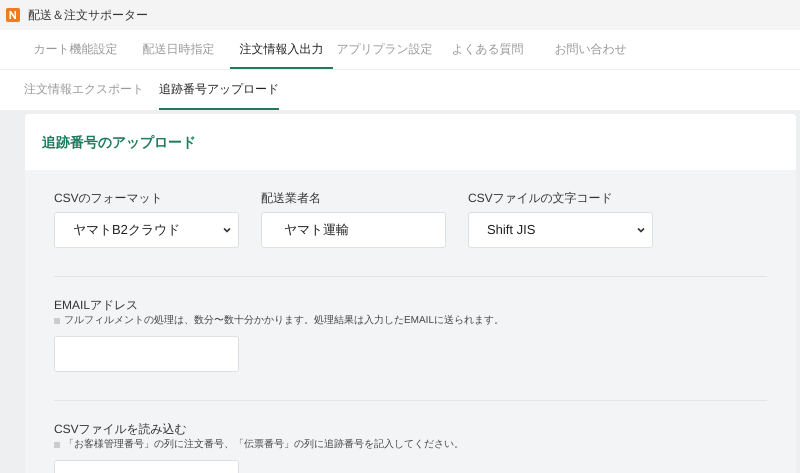 Image resolution: width=800 pixels, height=473 pixels. What do you see at coordinates (97, 305) in the screenshot?
I see `field-label: EMAILアドレス` at bounding box center [97, 305].